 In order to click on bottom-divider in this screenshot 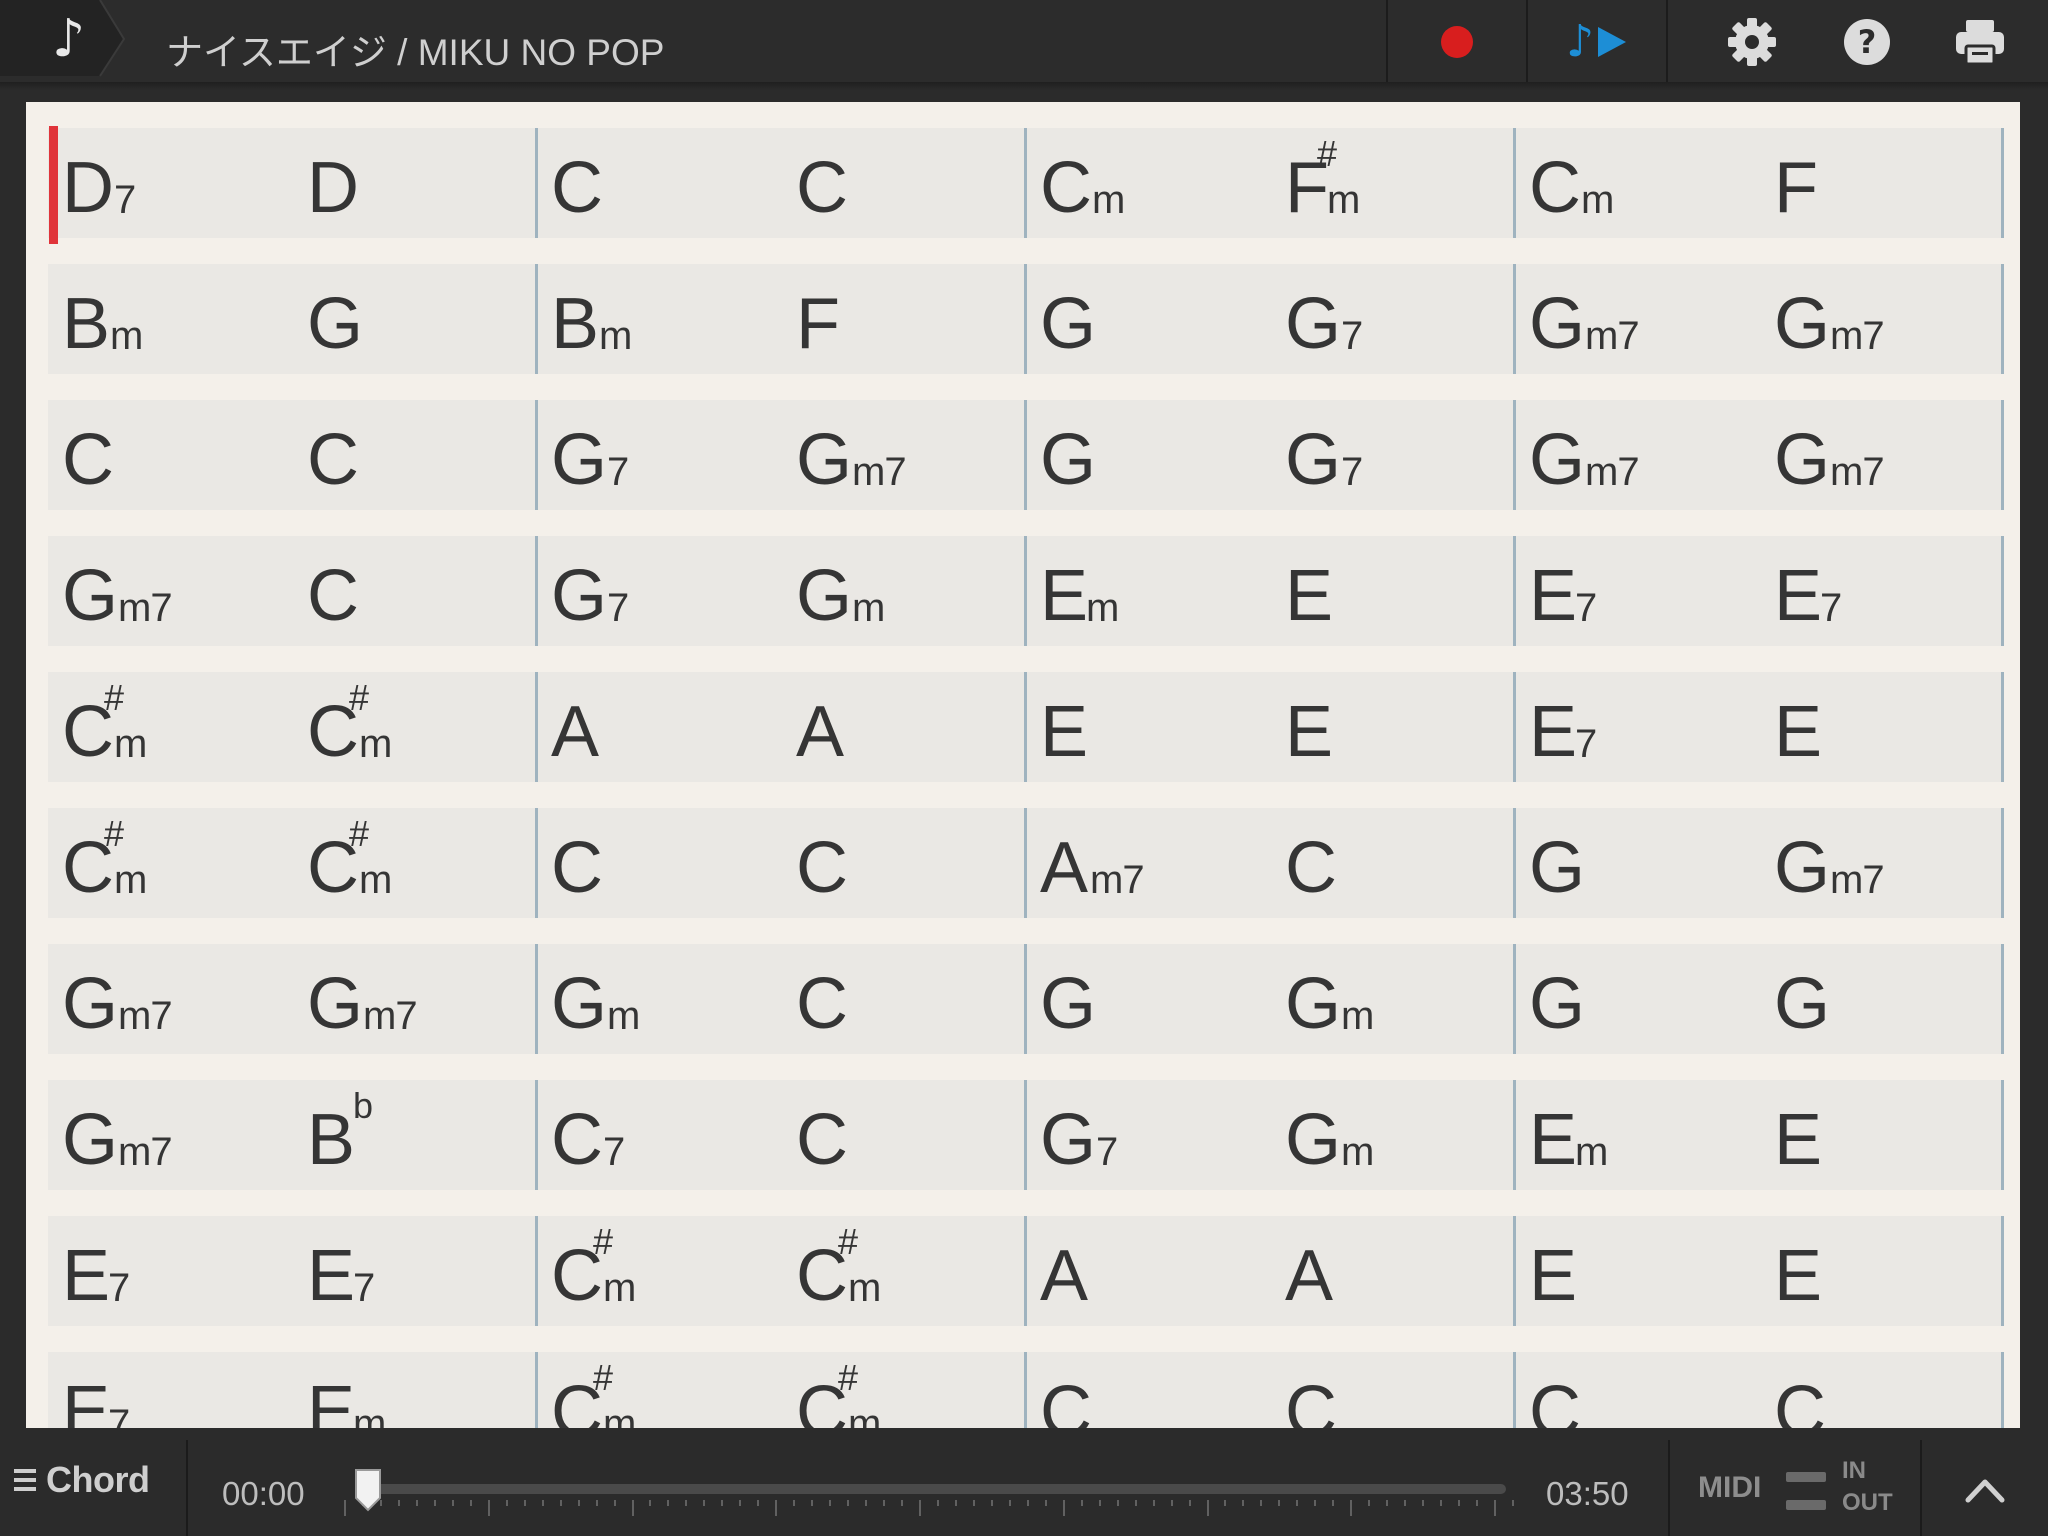, I will do `click(187, 1488)`.